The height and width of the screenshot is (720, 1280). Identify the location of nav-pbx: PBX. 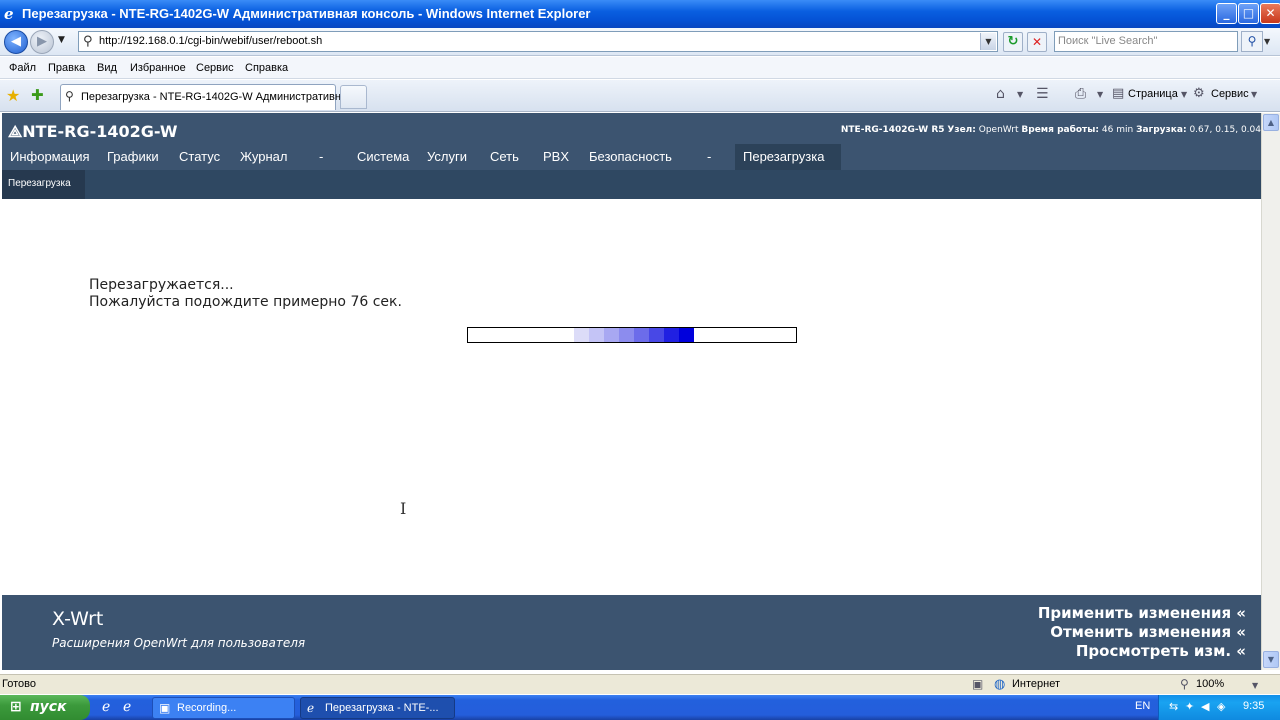
(556, 156).